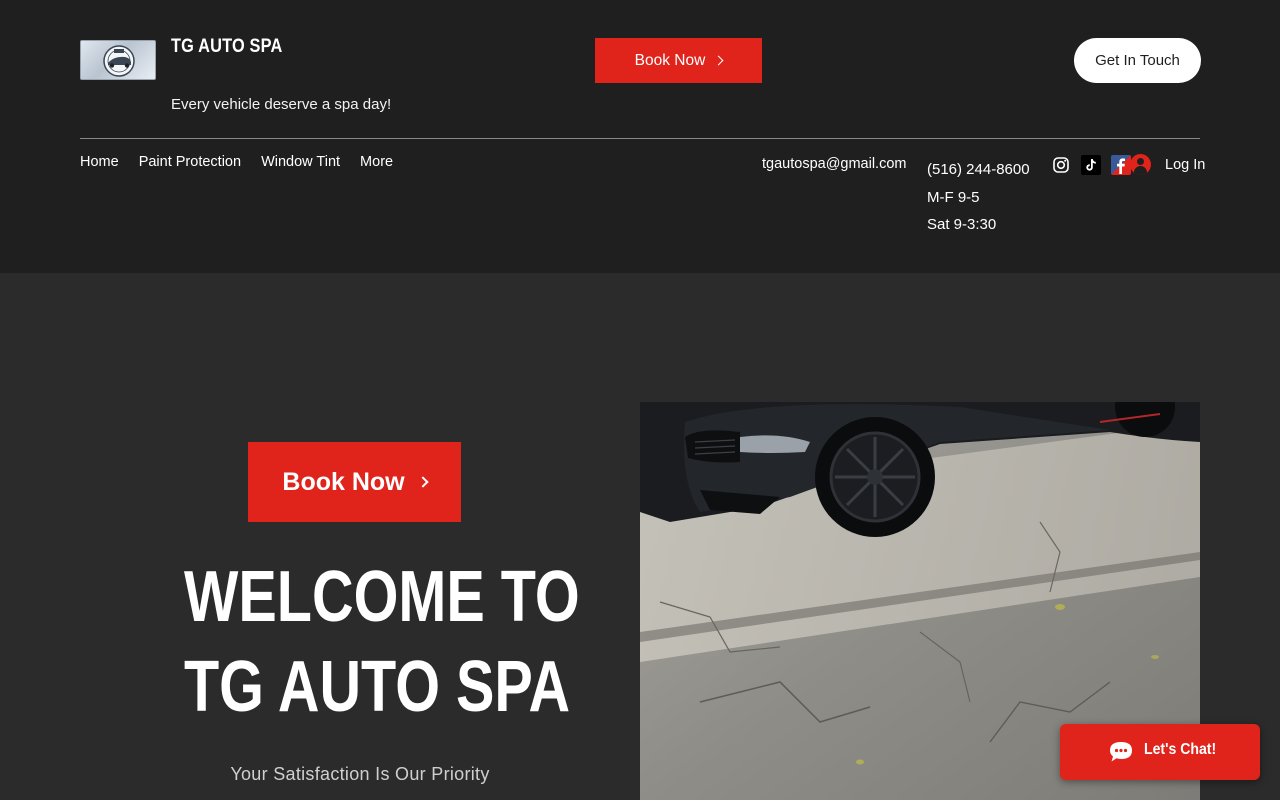 This screenshot has width=1280, height=800. What do you see at coordinates (962, 224) in the screenshot?
I see `hours-saturday: Sat 9-3:30` at bounding box center [962, 224].